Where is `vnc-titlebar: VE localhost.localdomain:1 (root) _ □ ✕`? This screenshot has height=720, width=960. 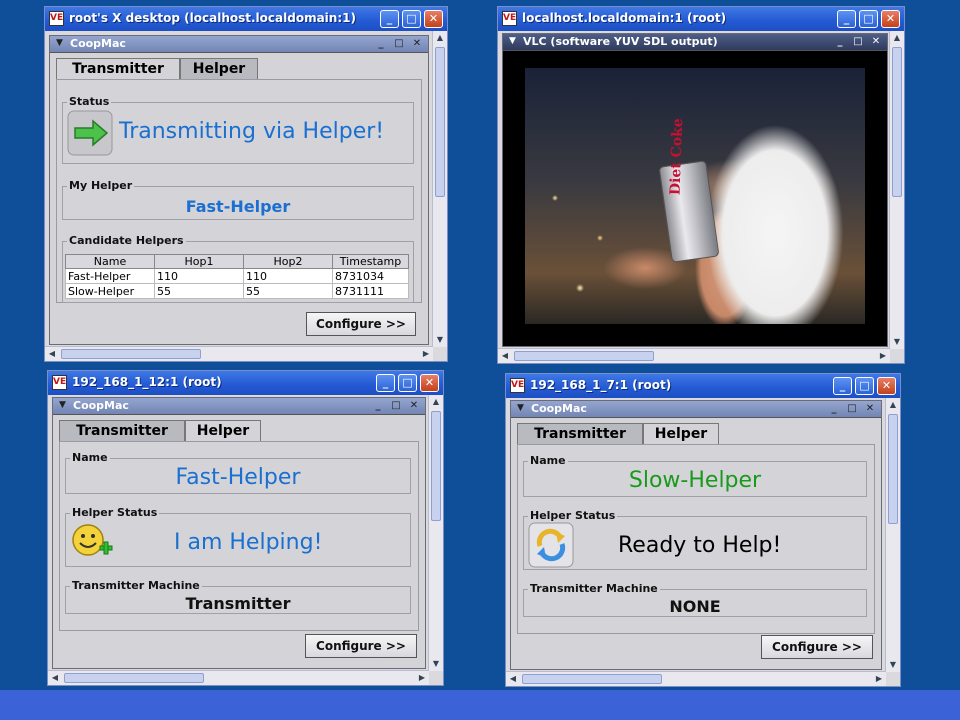
vnc-titlebar: VE localhost.localdomain:1 (root) _ □ ✕ is located at coordinates (701, 19).